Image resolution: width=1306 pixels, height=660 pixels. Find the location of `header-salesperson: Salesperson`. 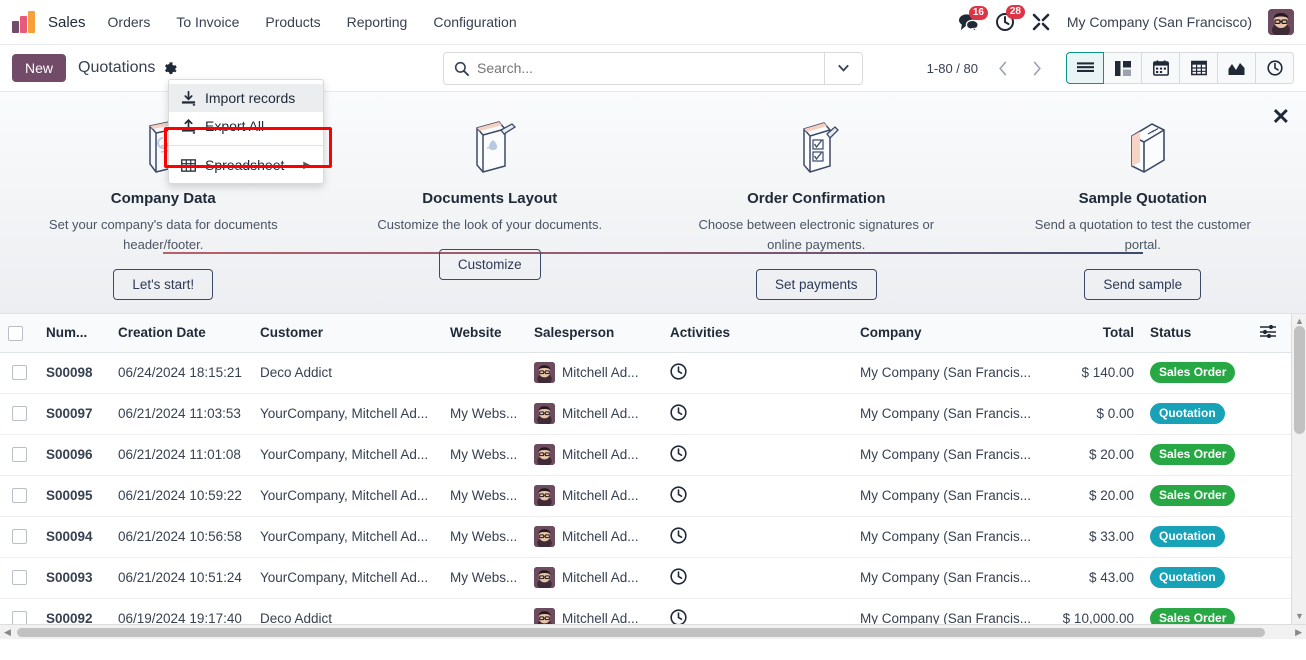

header-salesperson: Salesperson is located at coordinates (594, 333).